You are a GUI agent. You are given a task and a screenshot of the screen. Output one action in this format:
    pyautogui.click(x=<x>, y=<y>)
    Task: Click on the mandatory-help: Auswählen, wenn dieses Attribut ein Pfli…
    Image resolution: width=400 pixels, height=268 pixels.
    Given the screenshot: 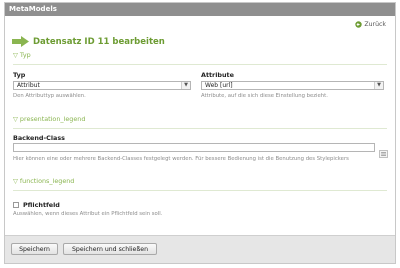 What is the action you would take?
    pyautogui.click(x=88, y=214)
    